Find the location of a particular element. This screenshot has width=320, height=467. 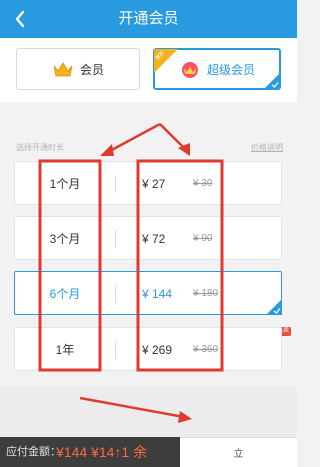

member-type-card-basic: 会员 is located at coordinates (78, 69).